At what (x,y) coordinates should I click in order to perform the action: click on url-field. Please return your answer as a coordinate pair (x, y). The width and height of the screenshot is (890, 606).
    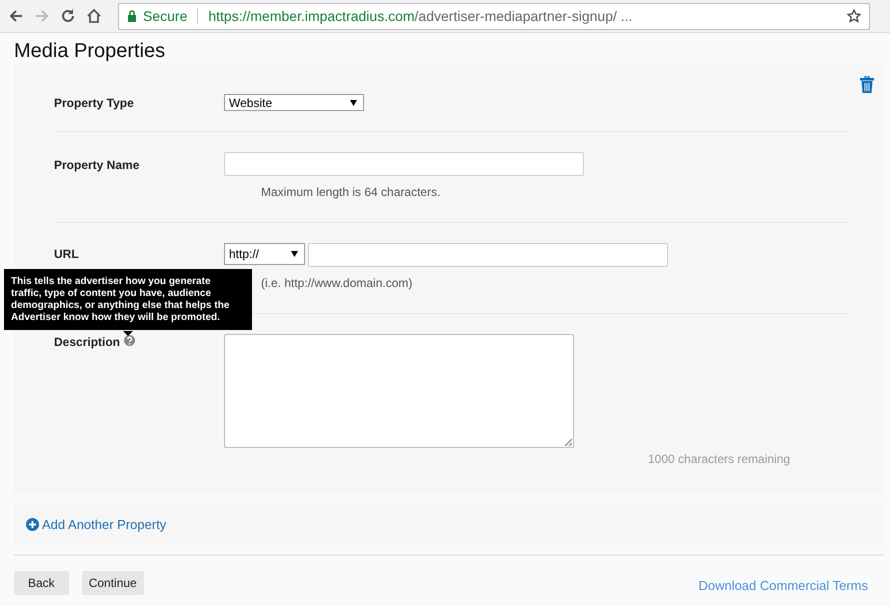
    Looking at the image, I should click on (488, 255).